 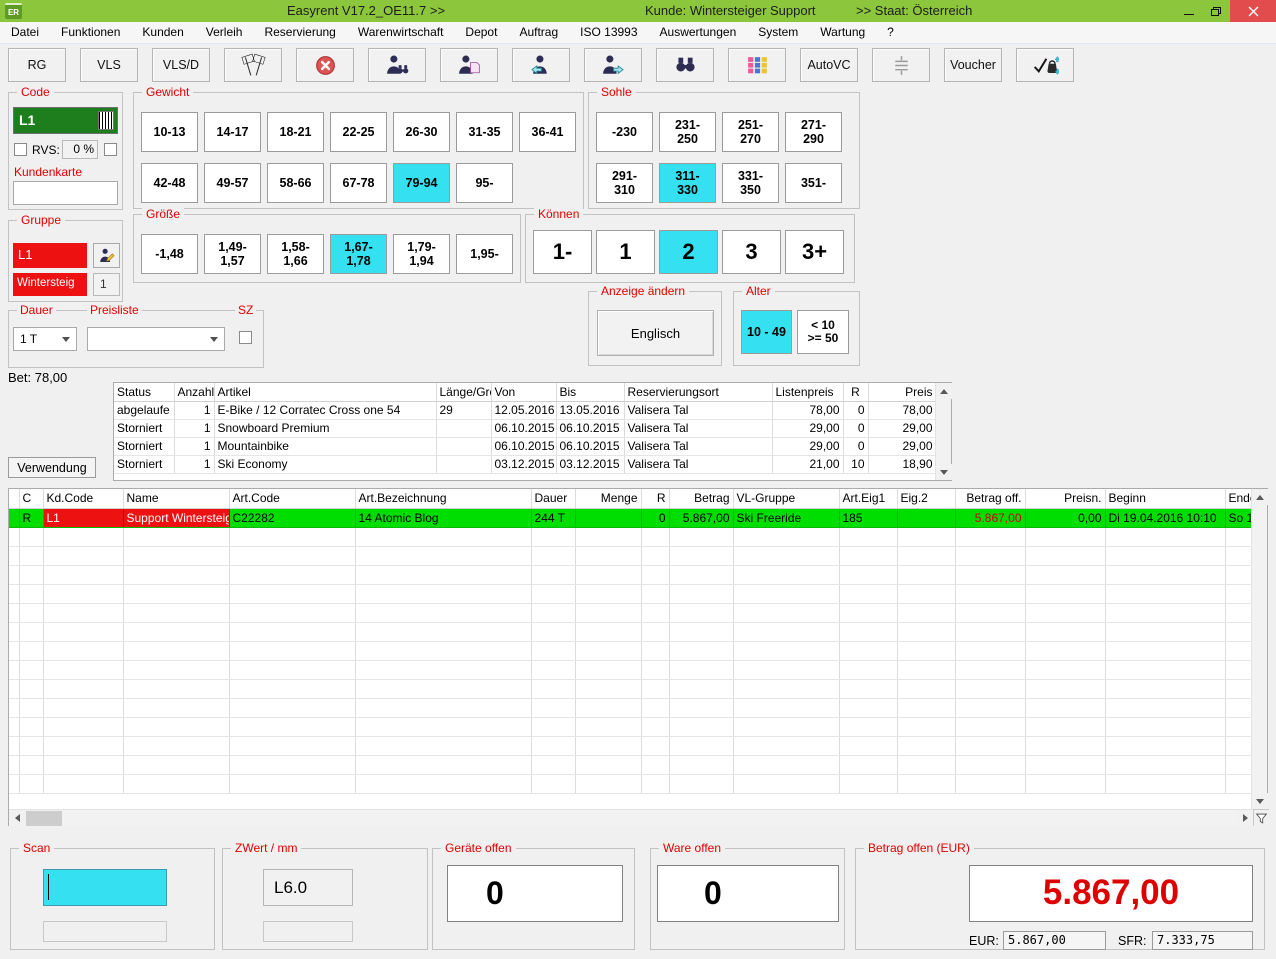 I want to click on sohle-option: 291- 310, so click(x=624, y=183).